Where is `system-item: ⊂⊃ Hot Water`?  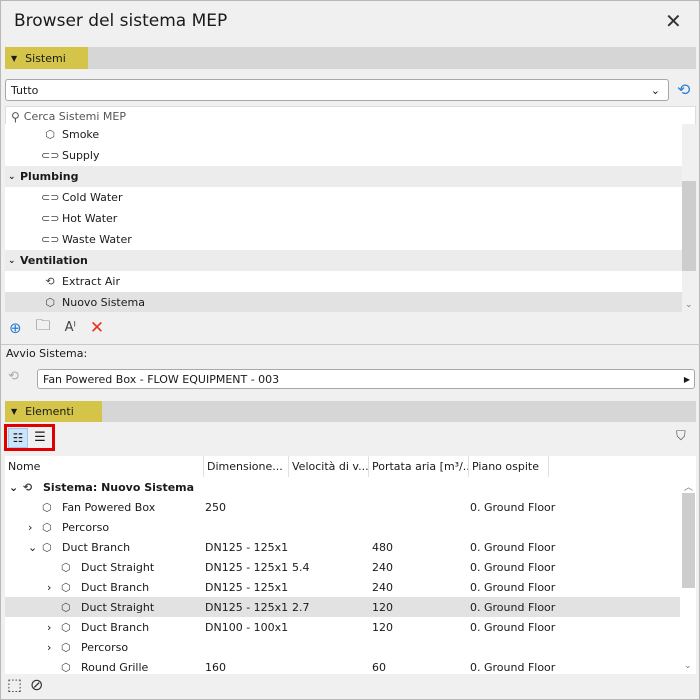 system-item: ⊂⊃ Hot Water is located at coordinates (343, 218).